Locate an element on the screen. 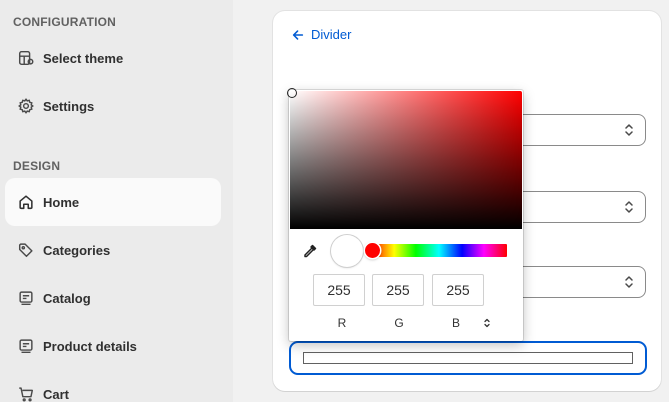  color-field-focused is located at coordinates (468, 358).